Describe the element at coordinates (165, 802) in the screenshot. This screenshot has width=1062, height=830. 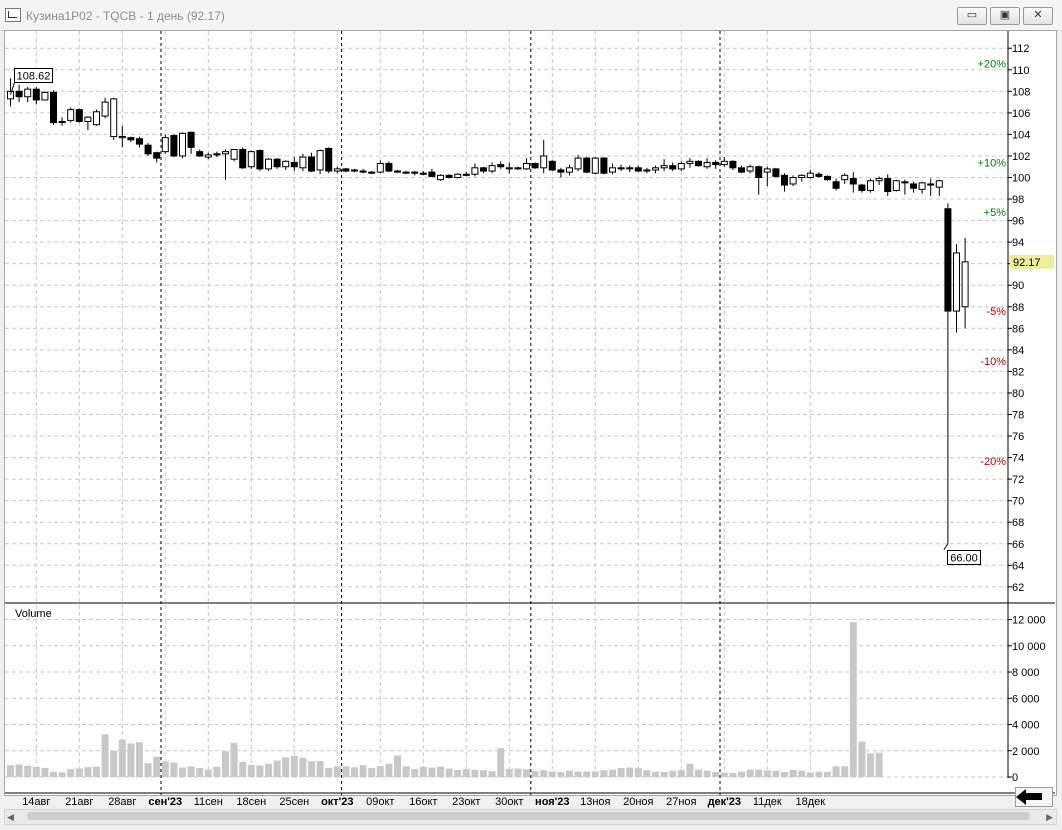
I see `date-tick-label: сен'23` at that location.